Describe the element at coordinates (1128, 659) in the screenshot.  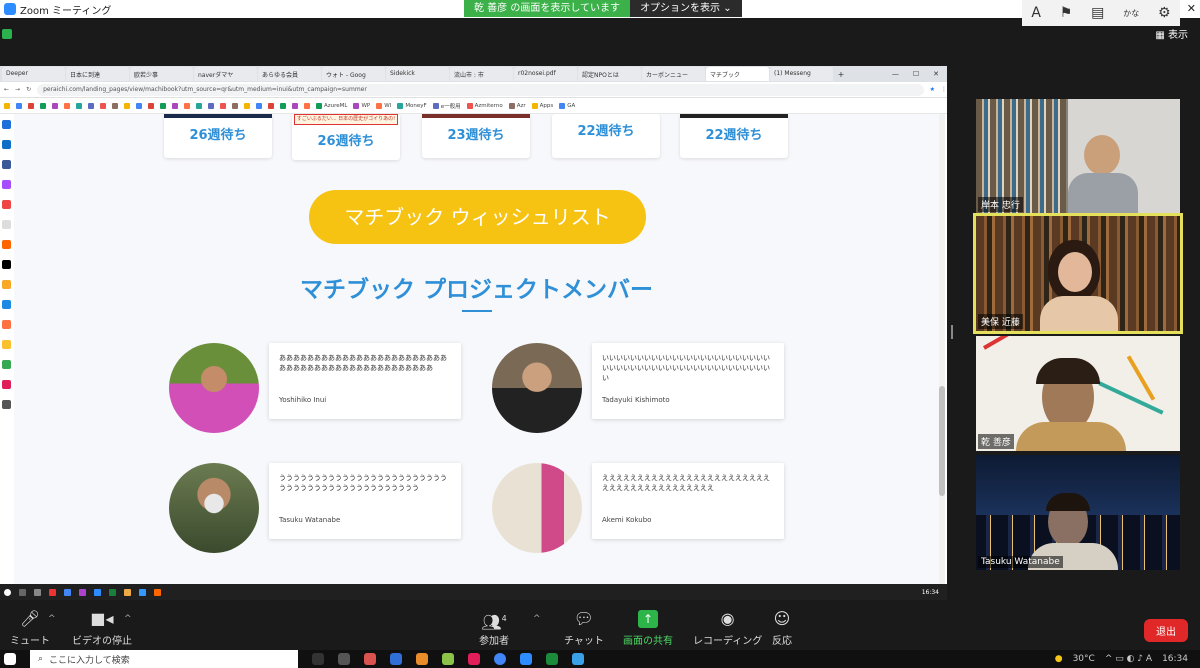
I see `tray-icons: ^ ▭ ◐ ♪ A` at that location.